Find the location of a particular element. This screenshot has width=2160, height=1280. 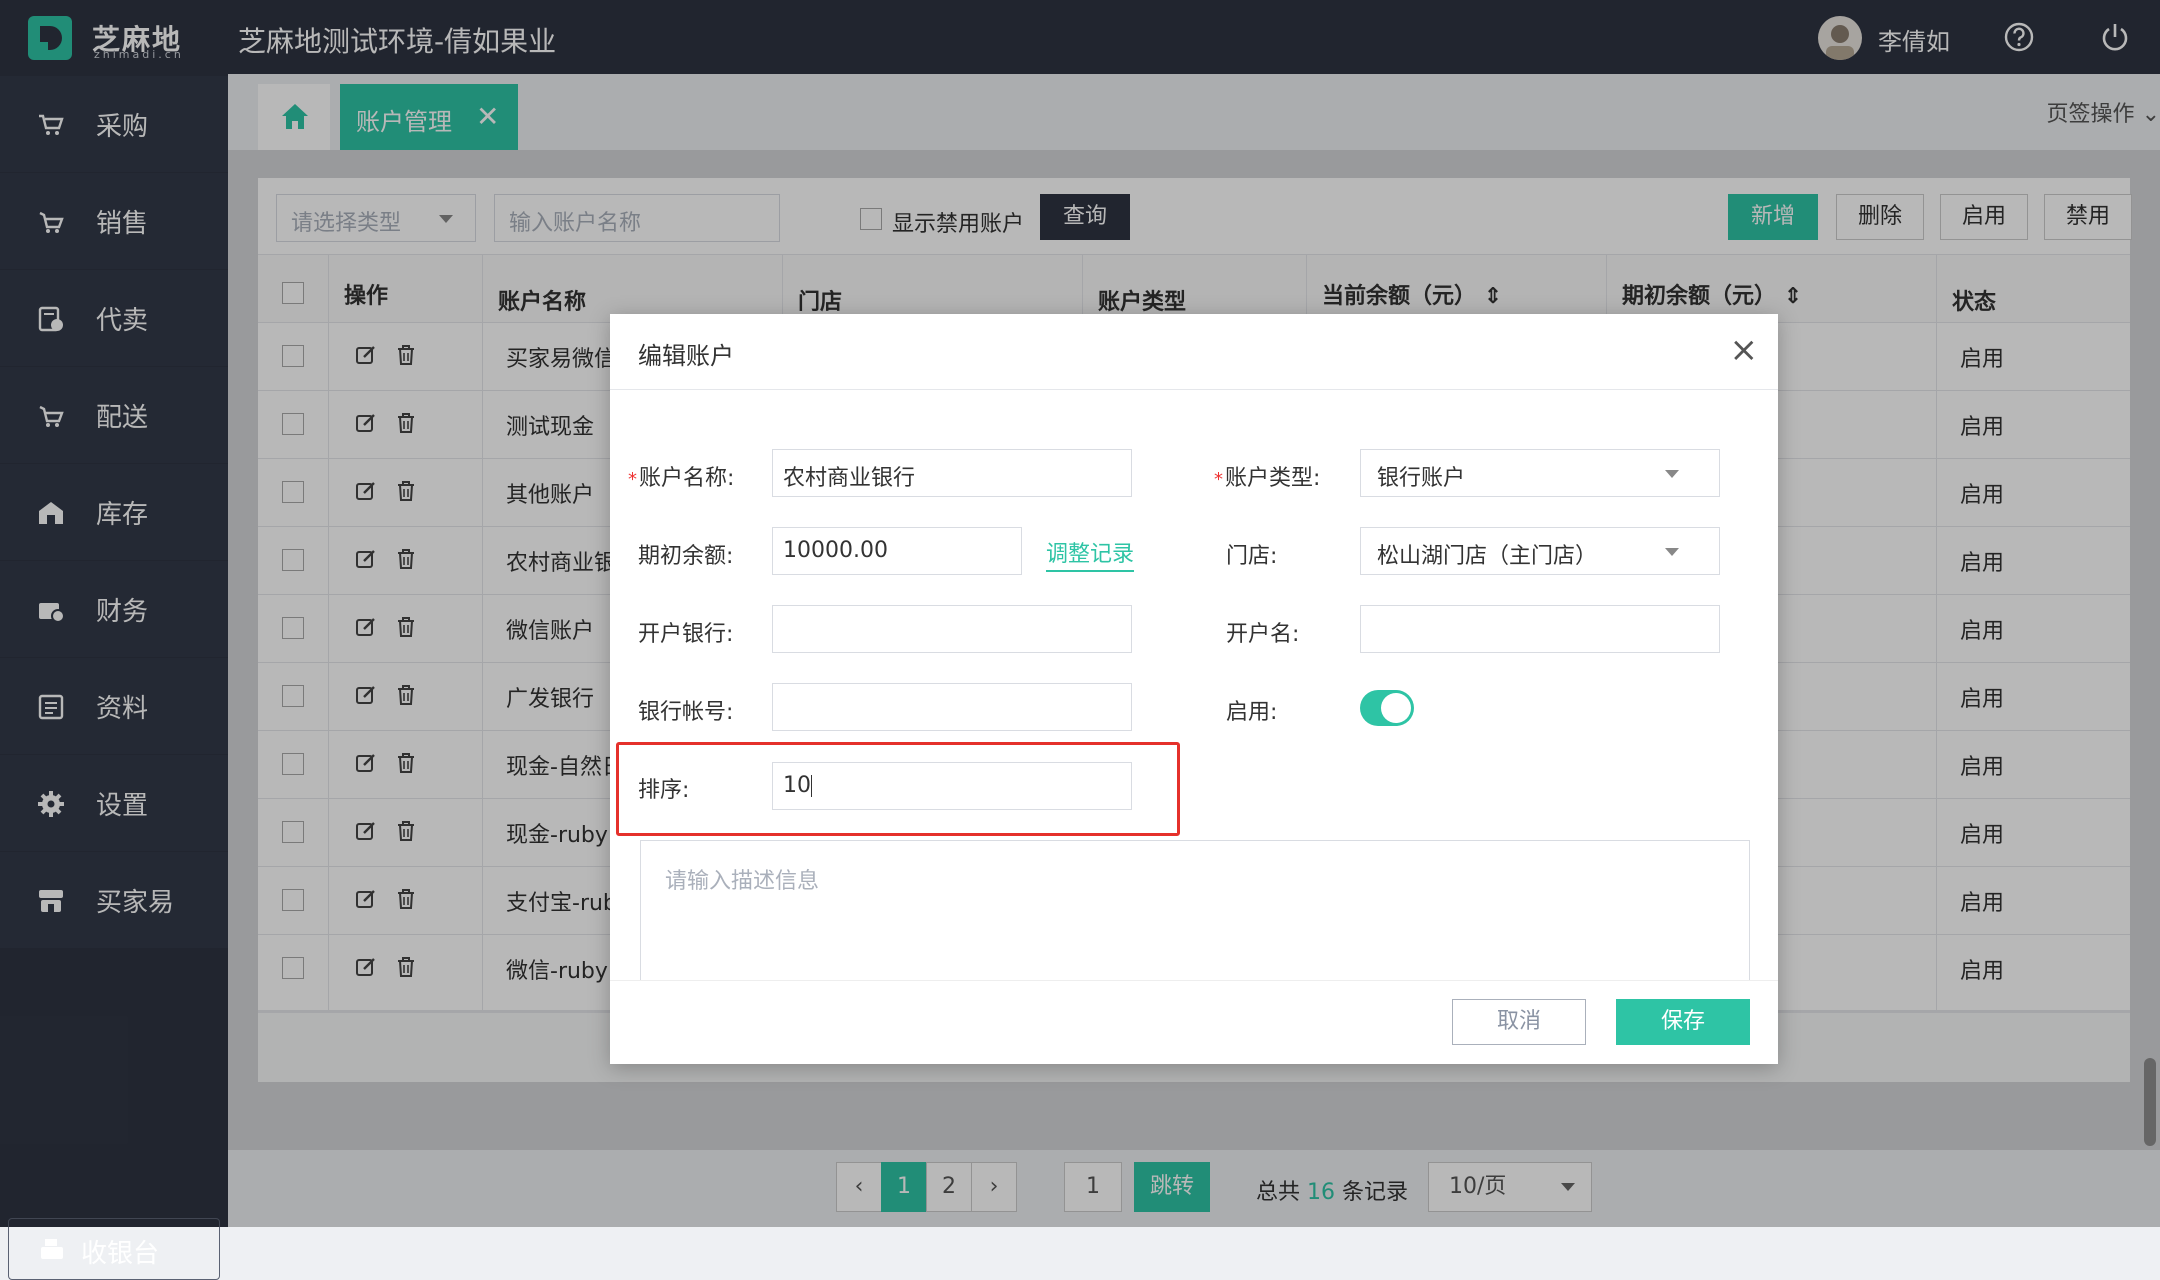

delete-button: 删除 is located at coordinates (1880, 217).